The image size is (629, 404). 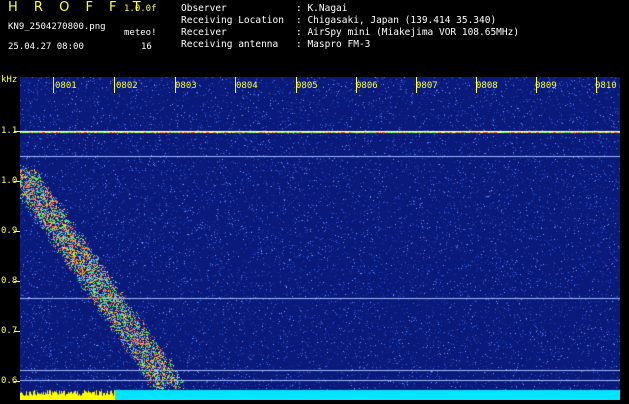 What do you see at coordinates (46, 47) in the screenshot?
I see `date-time: 25.04.27 08:00` at bounding box center [46, 47].